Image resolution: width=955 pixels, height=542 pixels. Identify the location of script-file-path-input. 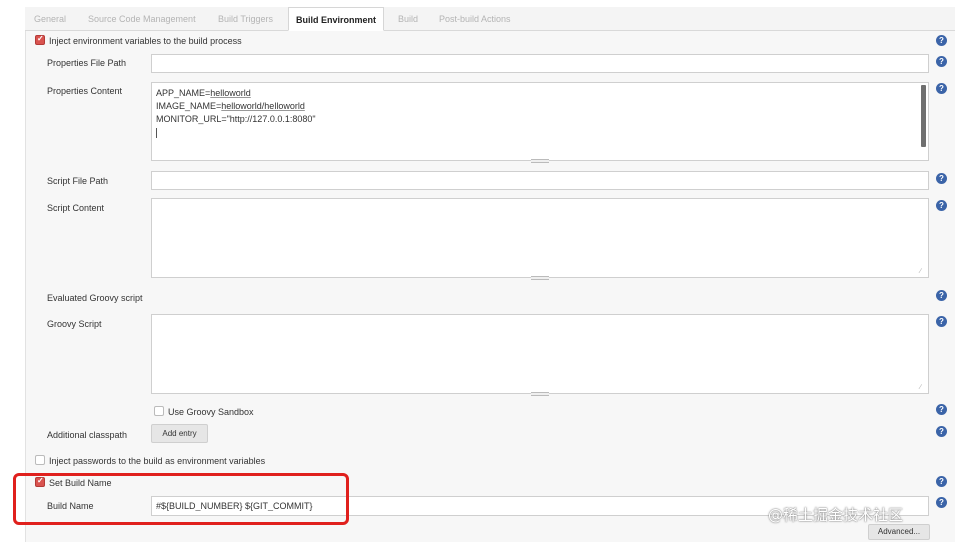
(540, 180).